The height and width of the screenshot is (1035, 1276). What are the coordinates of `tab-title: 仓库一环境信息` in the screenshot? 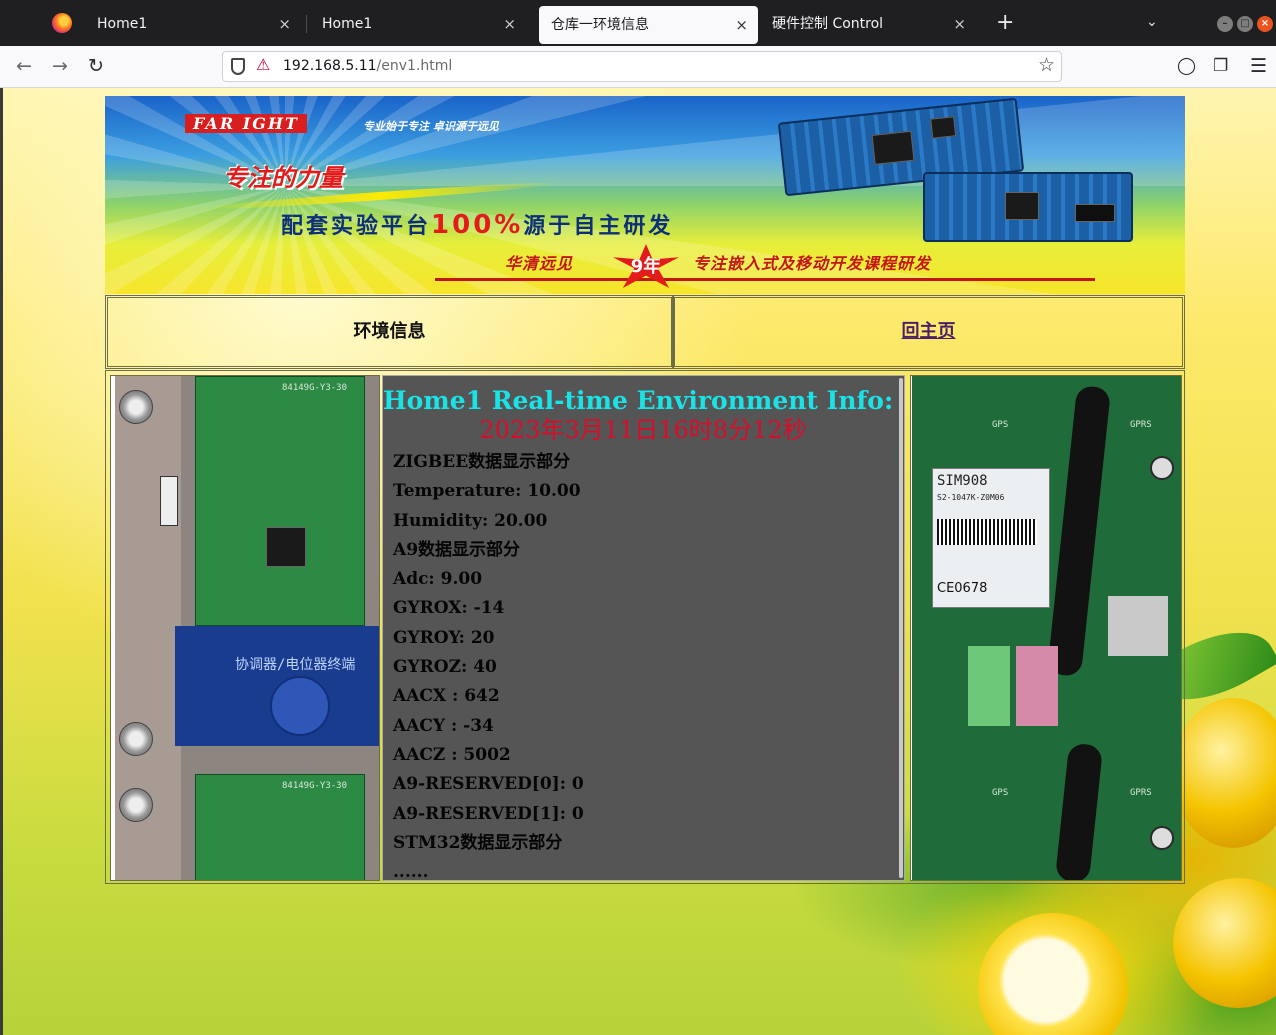 It's located at (600, 25).